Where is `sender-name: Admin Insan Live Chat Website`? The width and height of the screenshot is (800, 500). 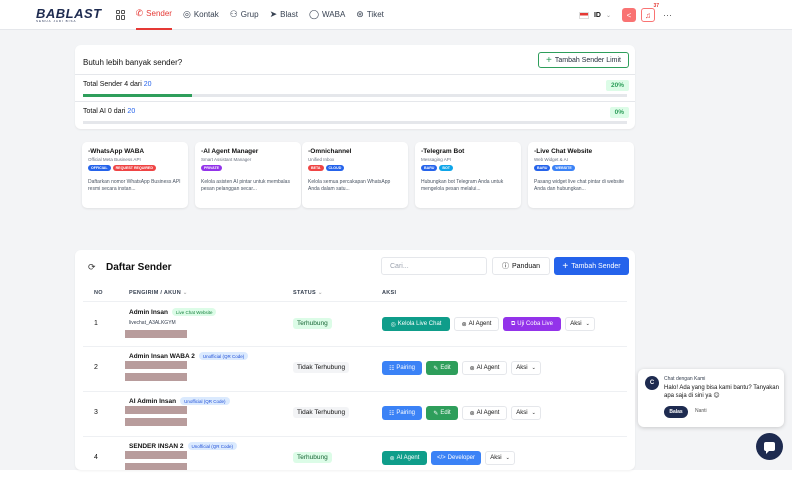 sender-name: Admin Insan Live Chat Website is located at coordinates (173, 312).